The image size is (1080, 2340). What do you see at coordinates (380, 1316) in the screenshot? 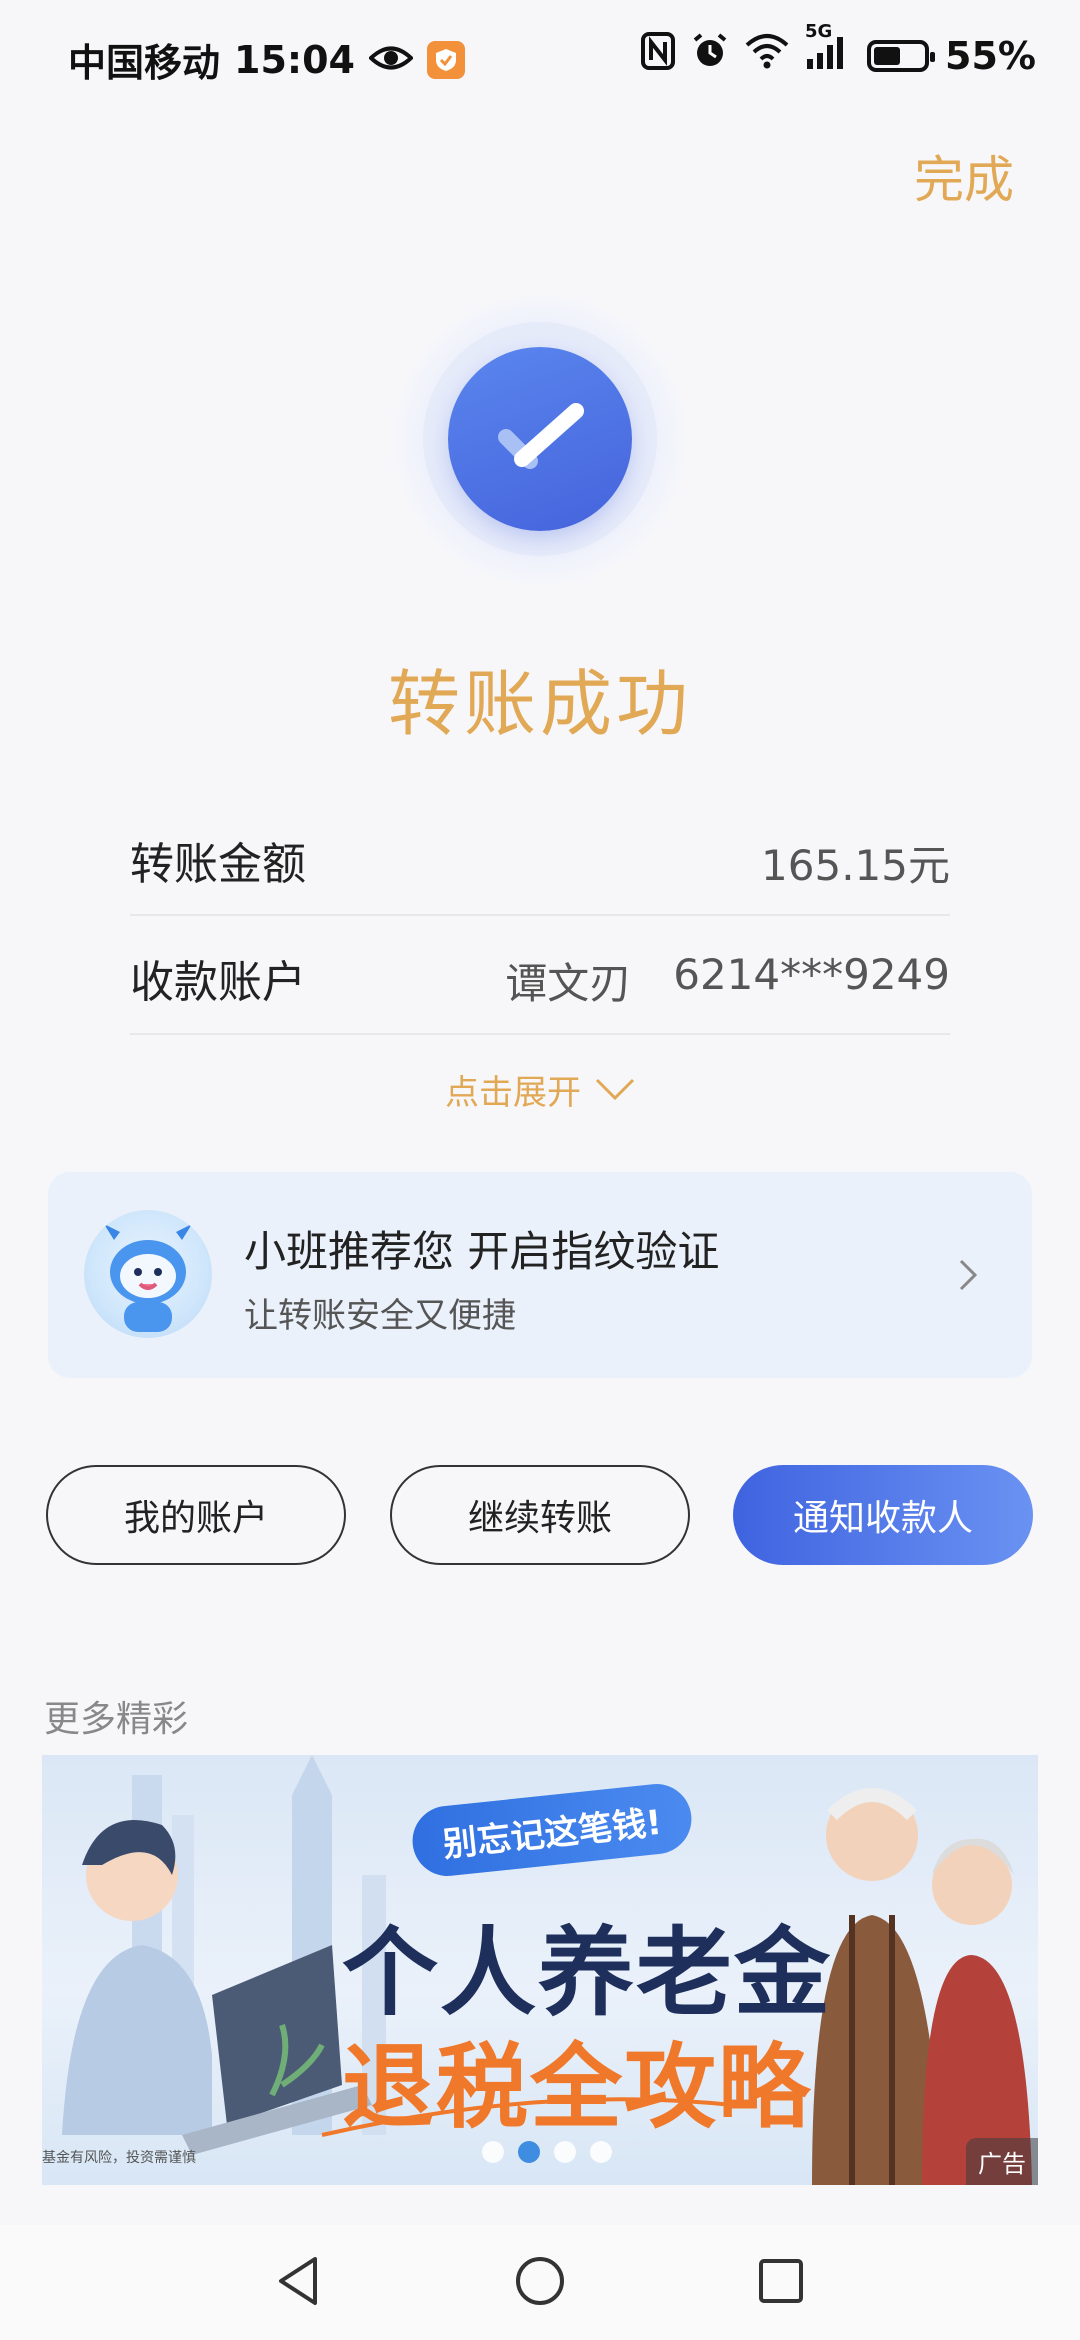
I see `promo-subtitle: 让转账安全又便捷` at bounding box center [380, 1316].